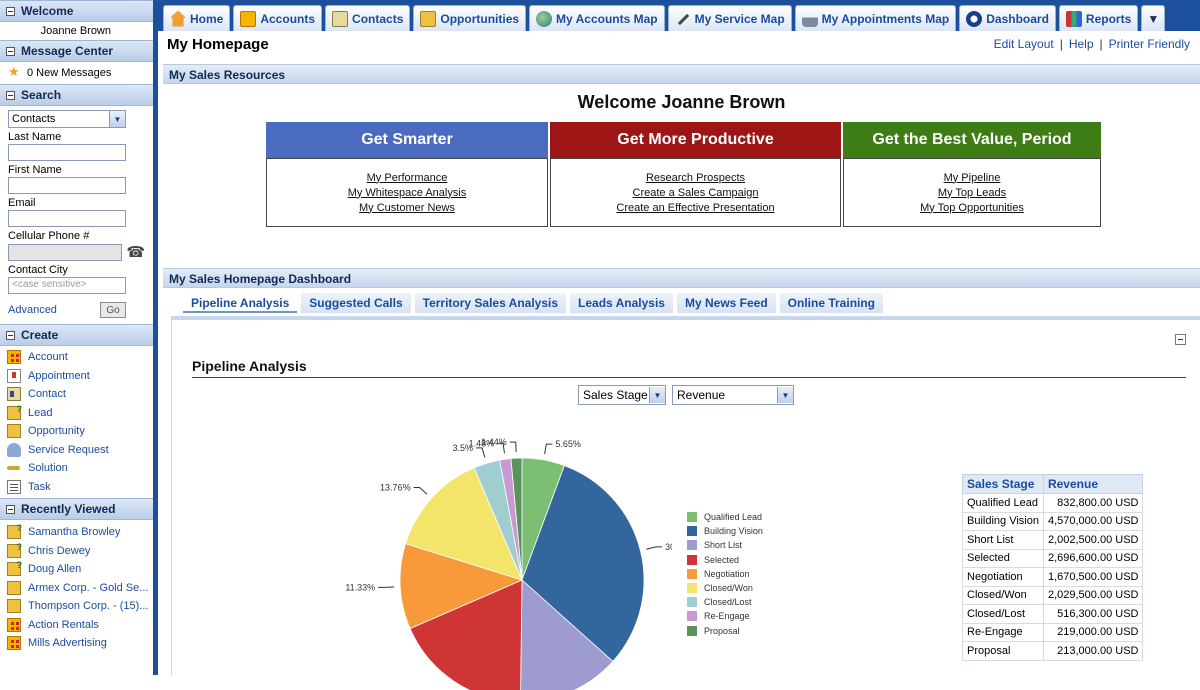  Describe the element at coordinates (76, 468) in the screenshot. I see `create-solution-link: Solution` at that location.